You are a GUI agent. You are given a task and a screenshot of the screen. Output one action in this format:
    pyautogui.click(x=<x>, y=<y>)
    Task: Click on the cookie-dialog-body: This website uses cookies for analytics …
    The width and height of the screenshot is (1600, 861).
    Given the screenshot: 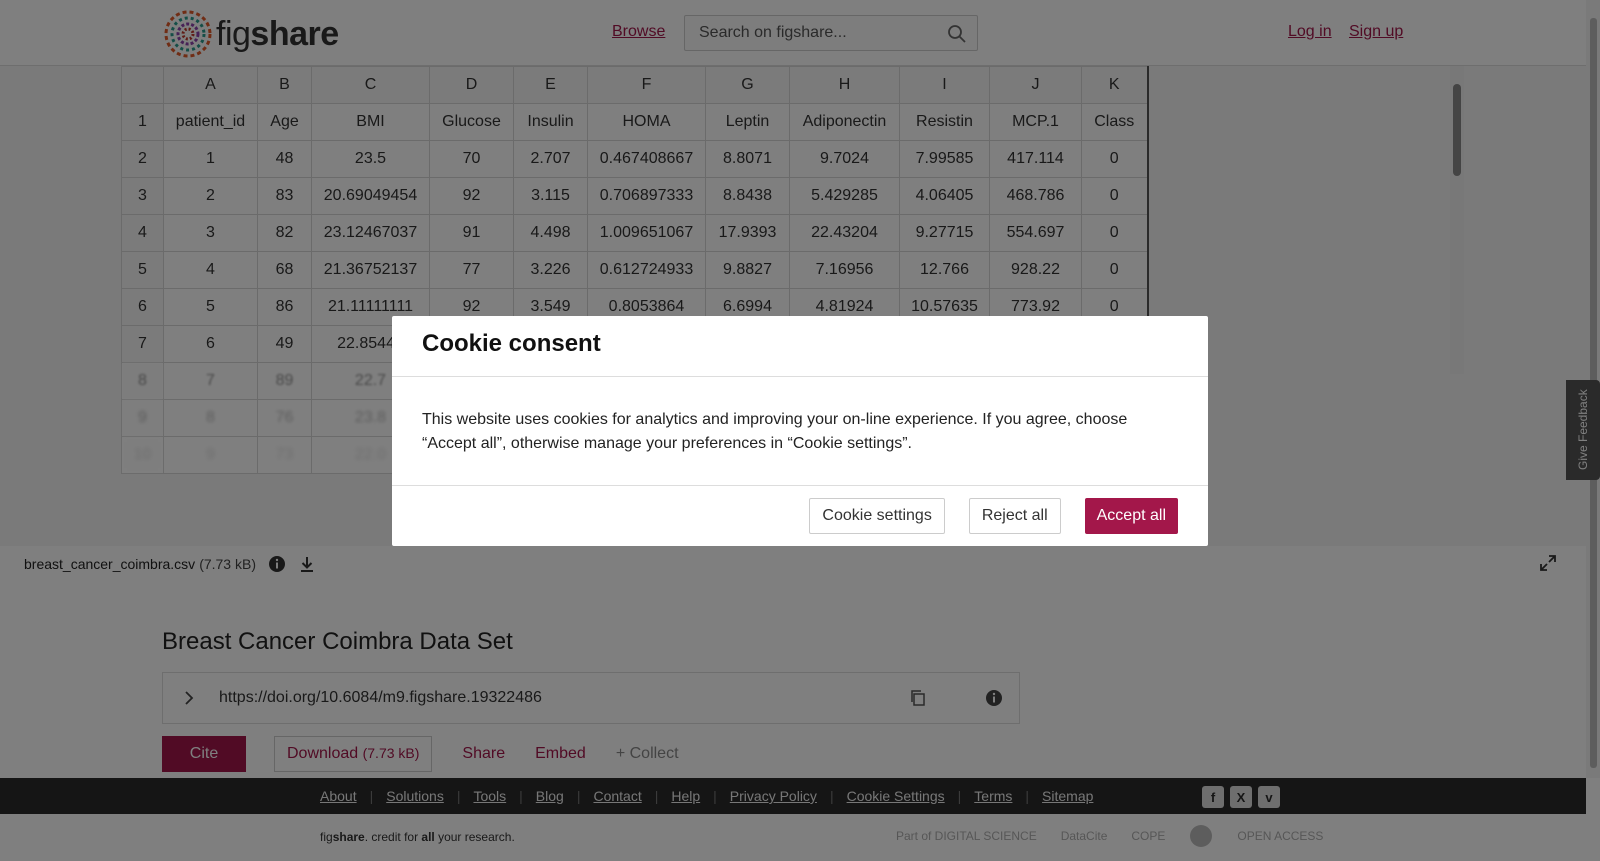 What is the action you would take?
    pyautogui.click(x=775, y=431)
    